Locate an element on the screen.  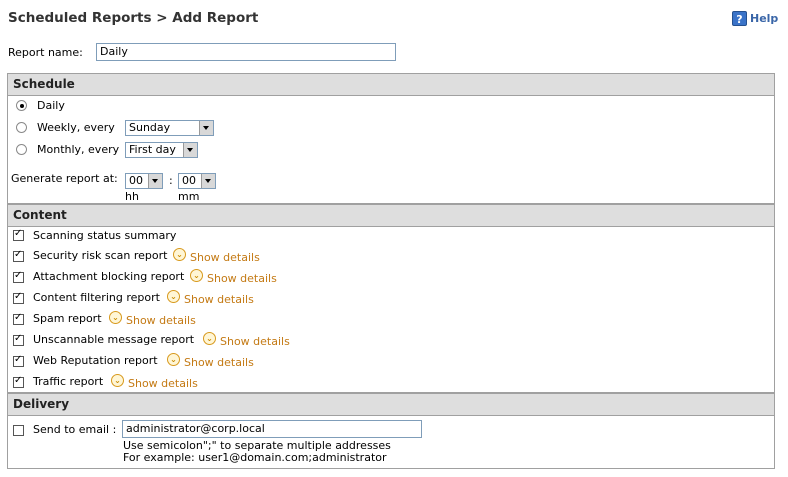
content-item-label: Security risk scan report is located at coordinates (100, 255).